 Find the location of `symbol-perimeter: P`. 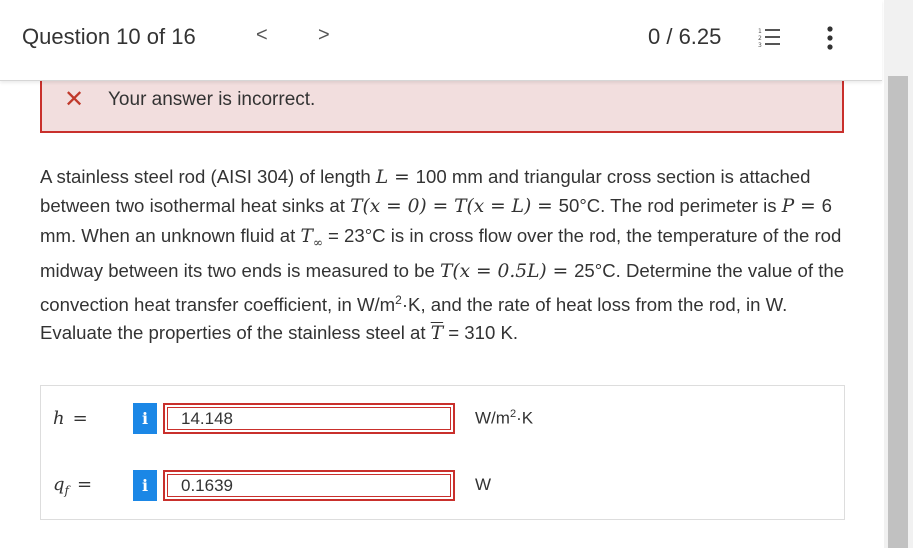

symbol-perimeter: P is located at coordinates (788, 207).